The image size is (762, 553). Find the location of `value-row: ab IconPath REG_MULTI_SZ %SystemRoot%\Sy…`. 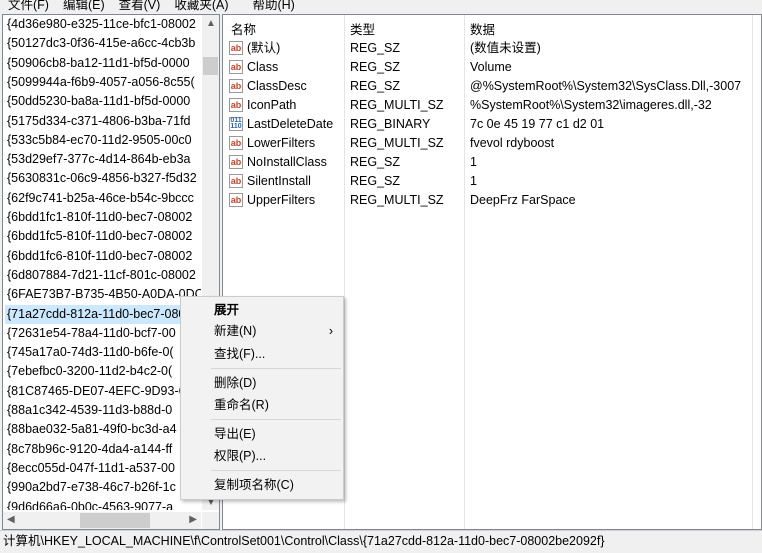

value-row: ab IconPath REG_MULTI_SZ %SystemRoot%\Sy… is located at coordinates (488, 105).